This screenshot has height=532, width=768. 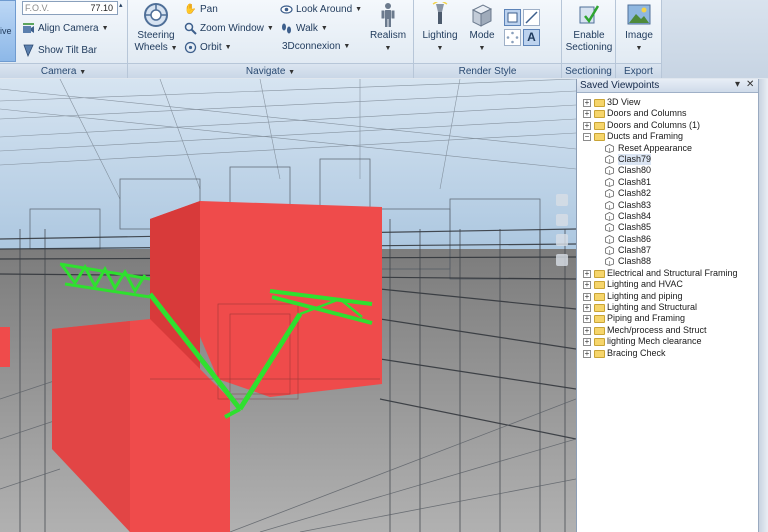 I want to click on sectioning-panel: Enable Sectioning Sectioning, so click(x=589, y=39).